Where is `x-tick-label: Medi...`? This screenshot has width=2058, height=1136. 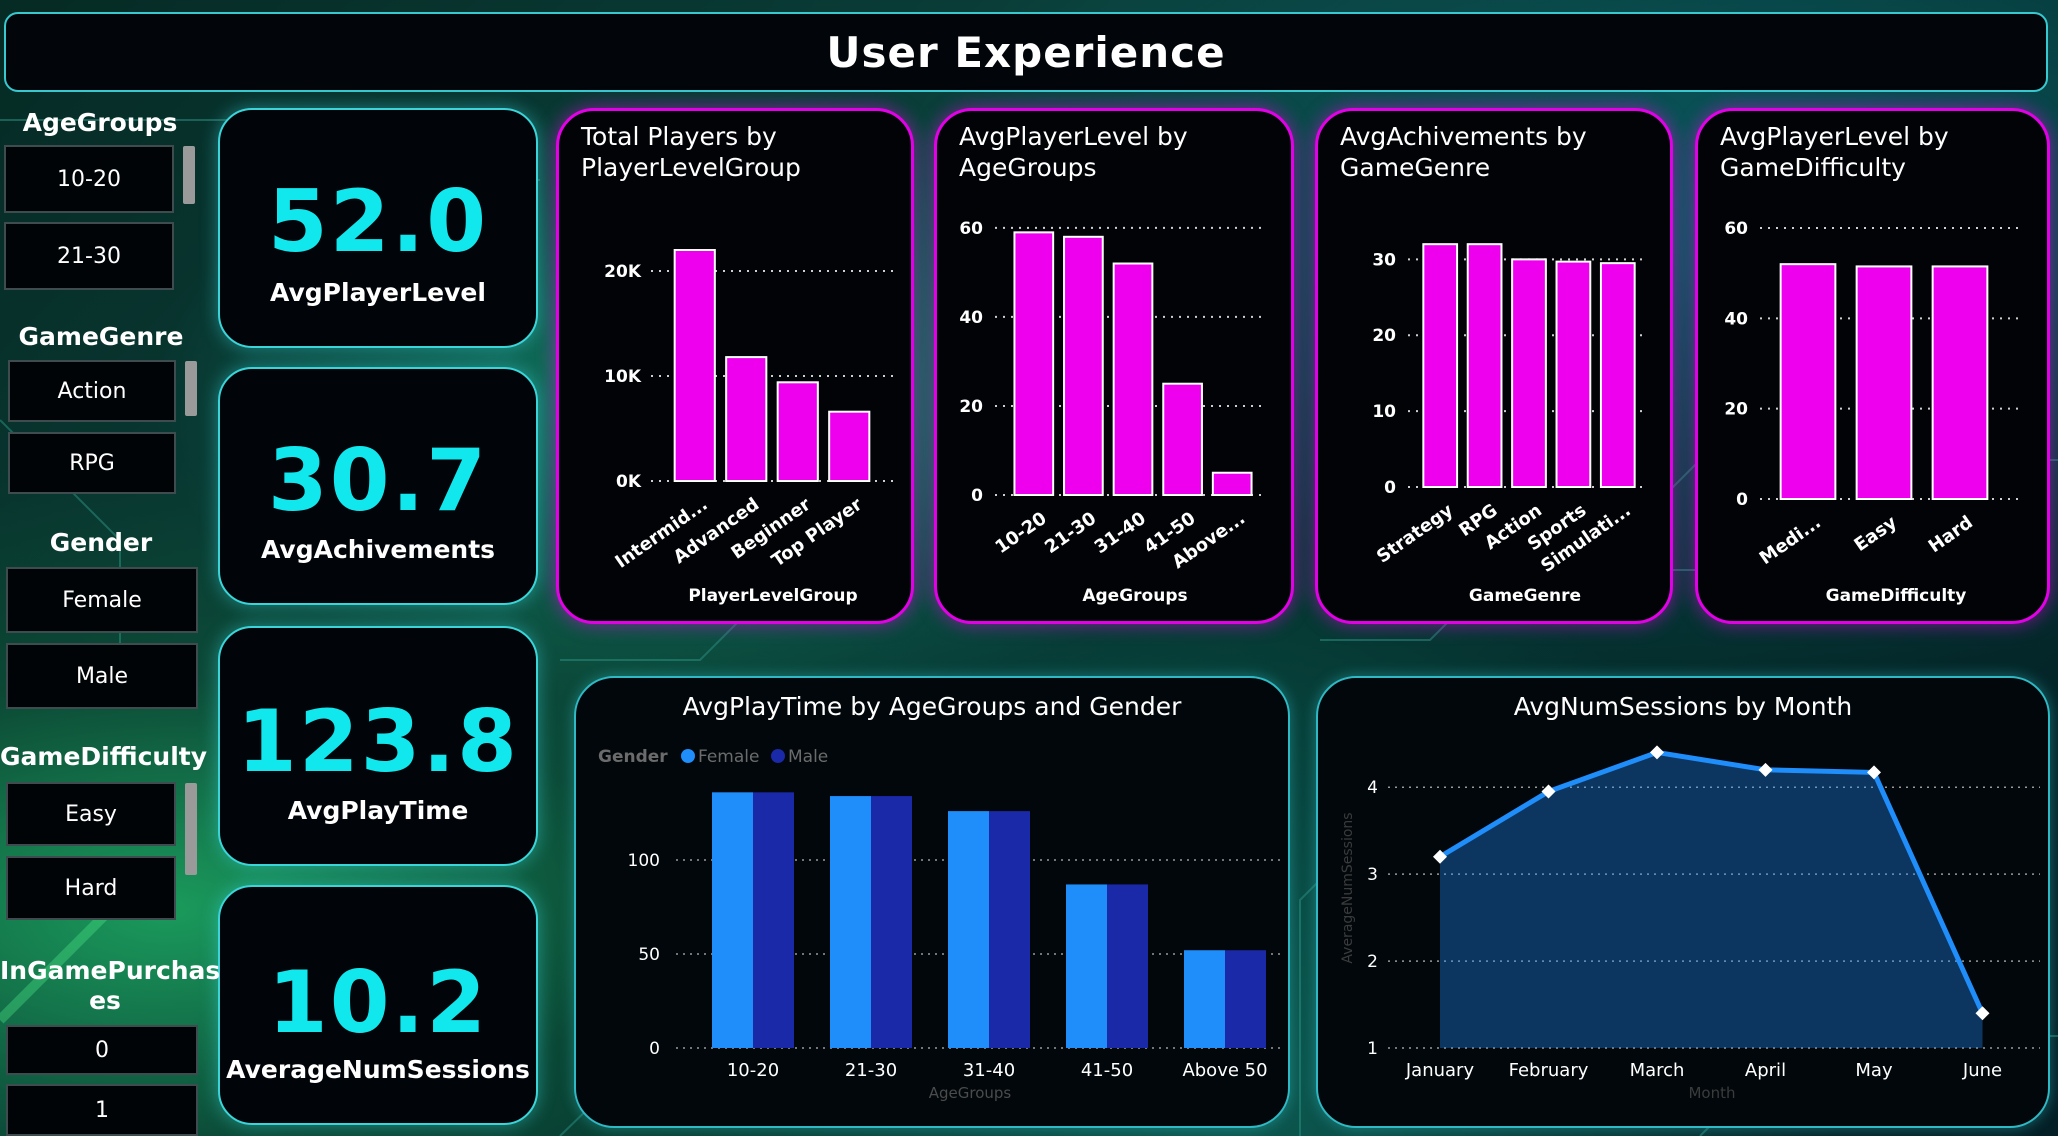 x-tick-label: Medi... is located at coordinates (1790, 540).